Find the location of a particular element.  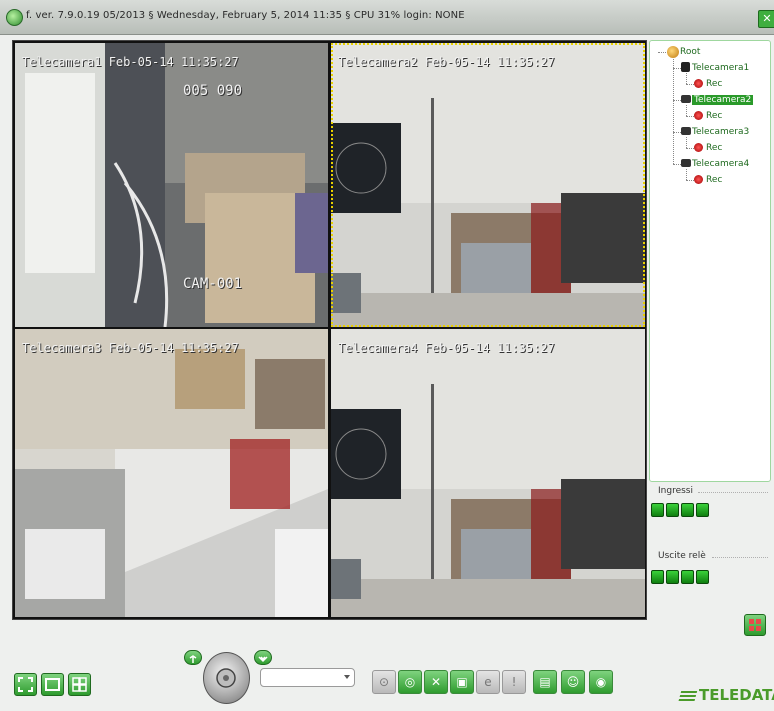

root-icon is located at coordinates (673, 52).